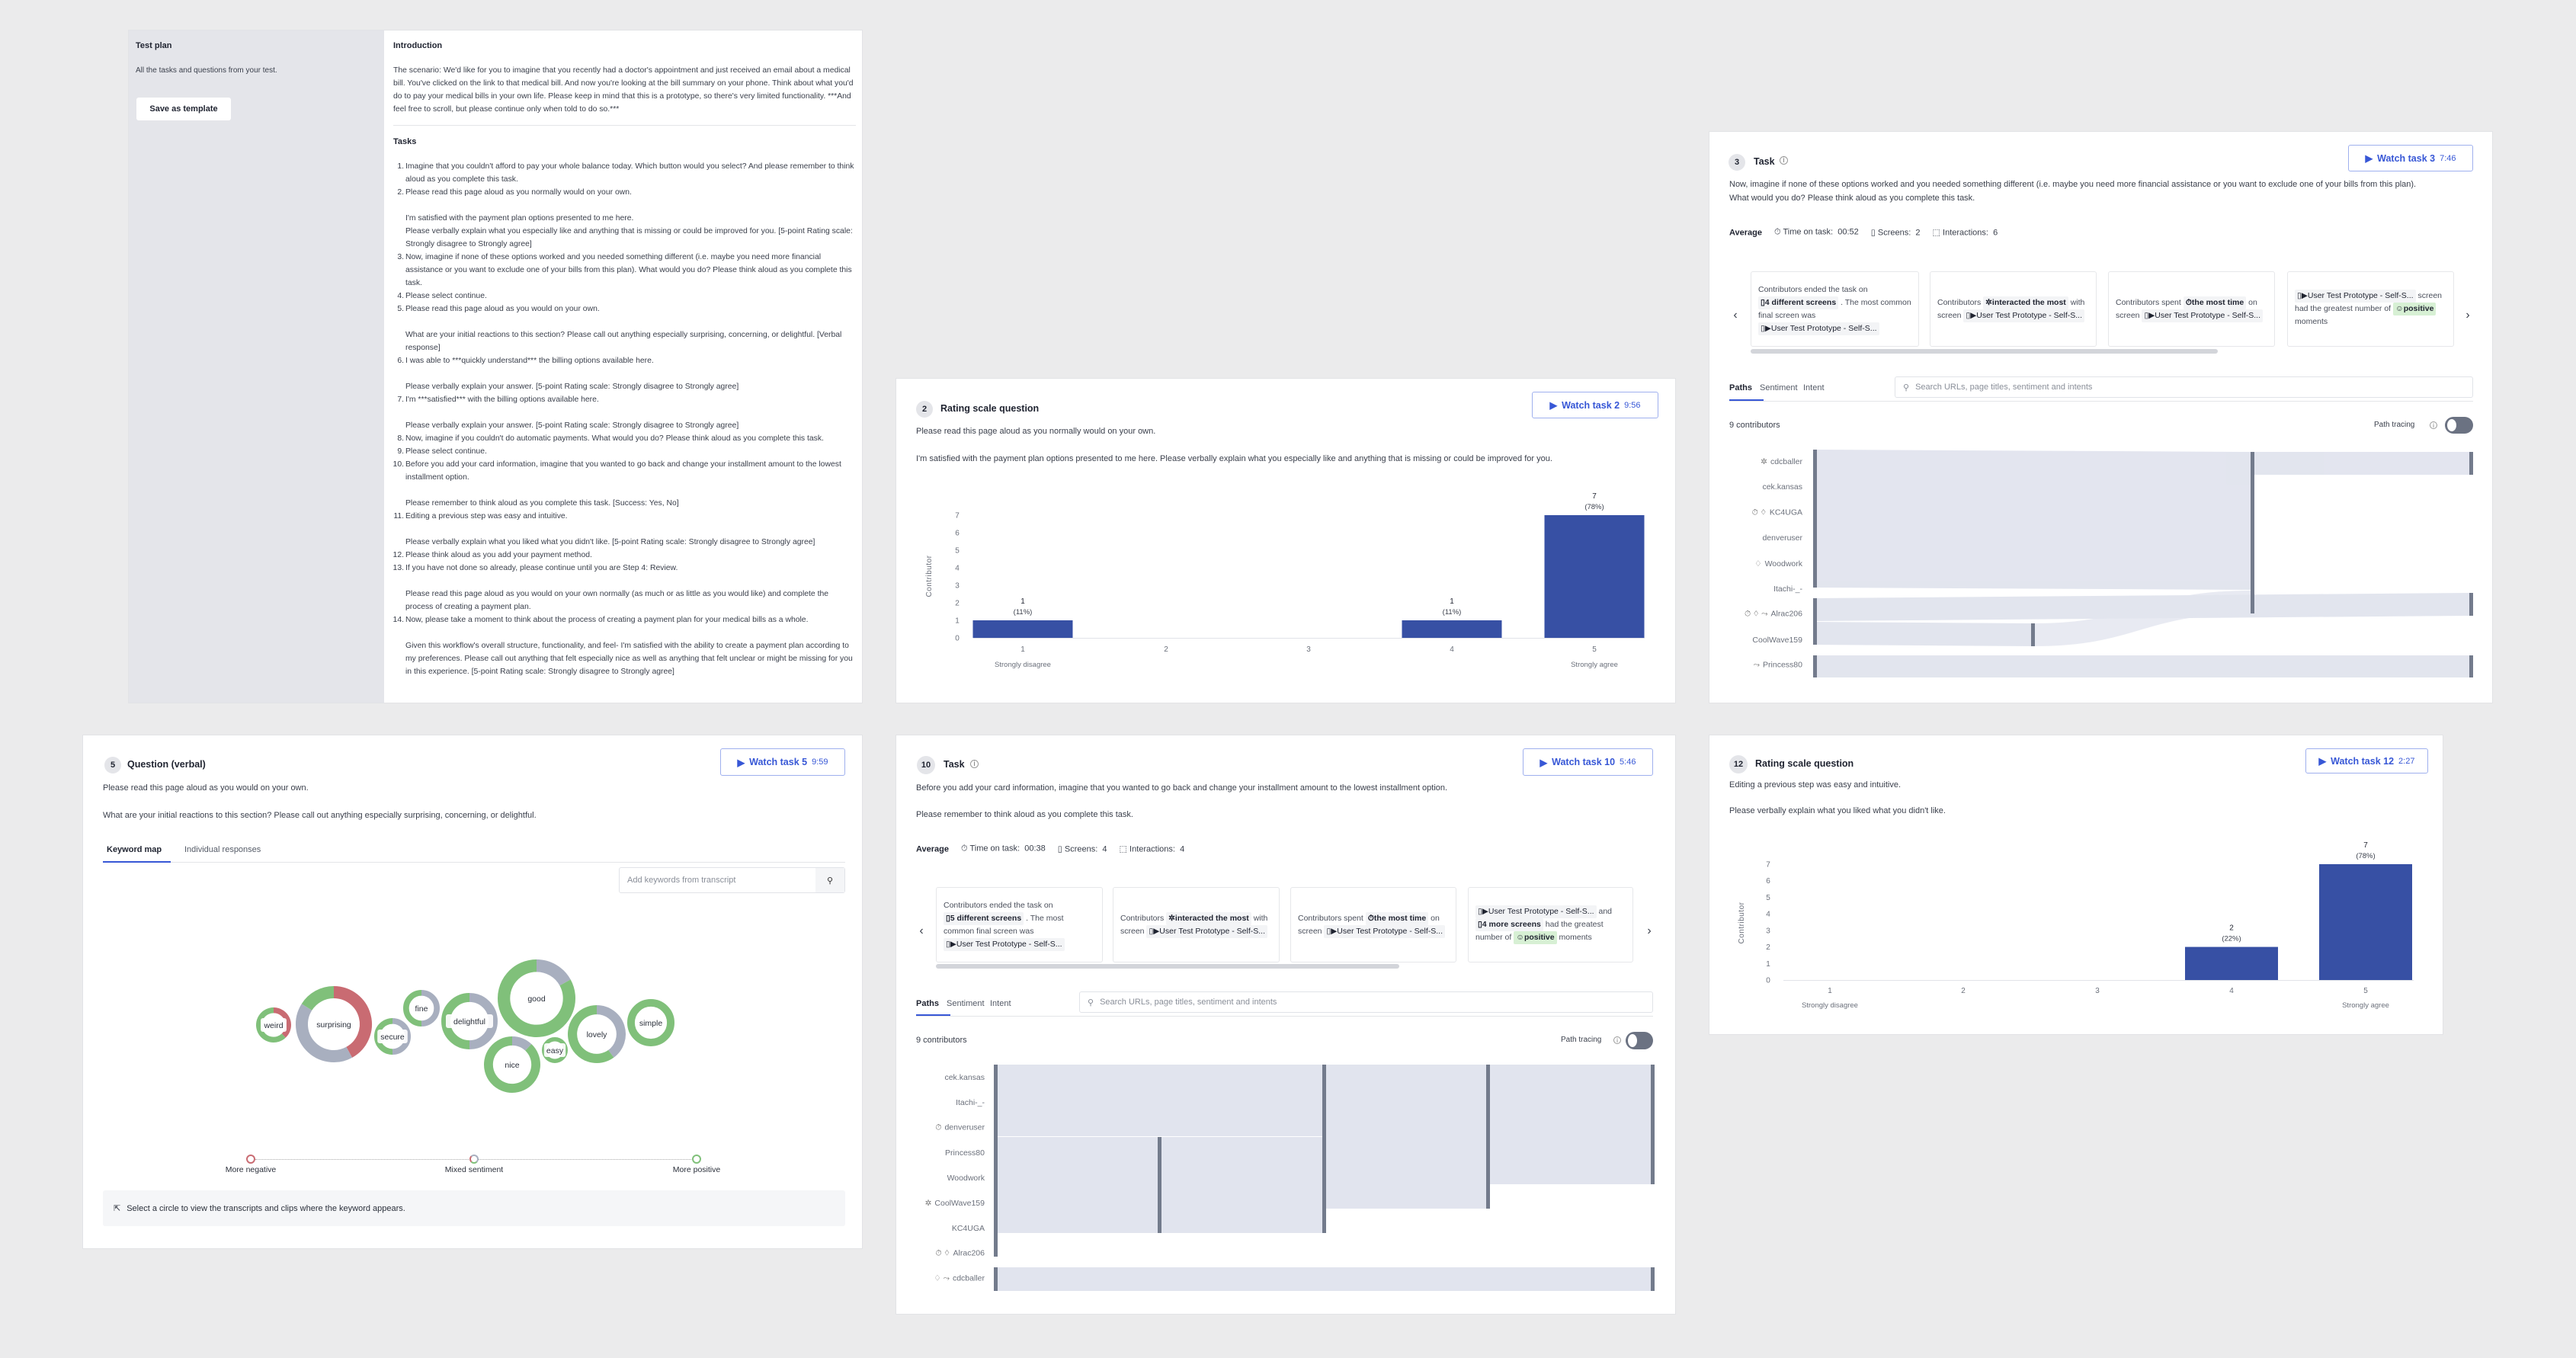  What do you see at coordinates (183, 109) in the screenshot?
I see `save-as-template-button: Save as template` at bounding box center [183, 109].